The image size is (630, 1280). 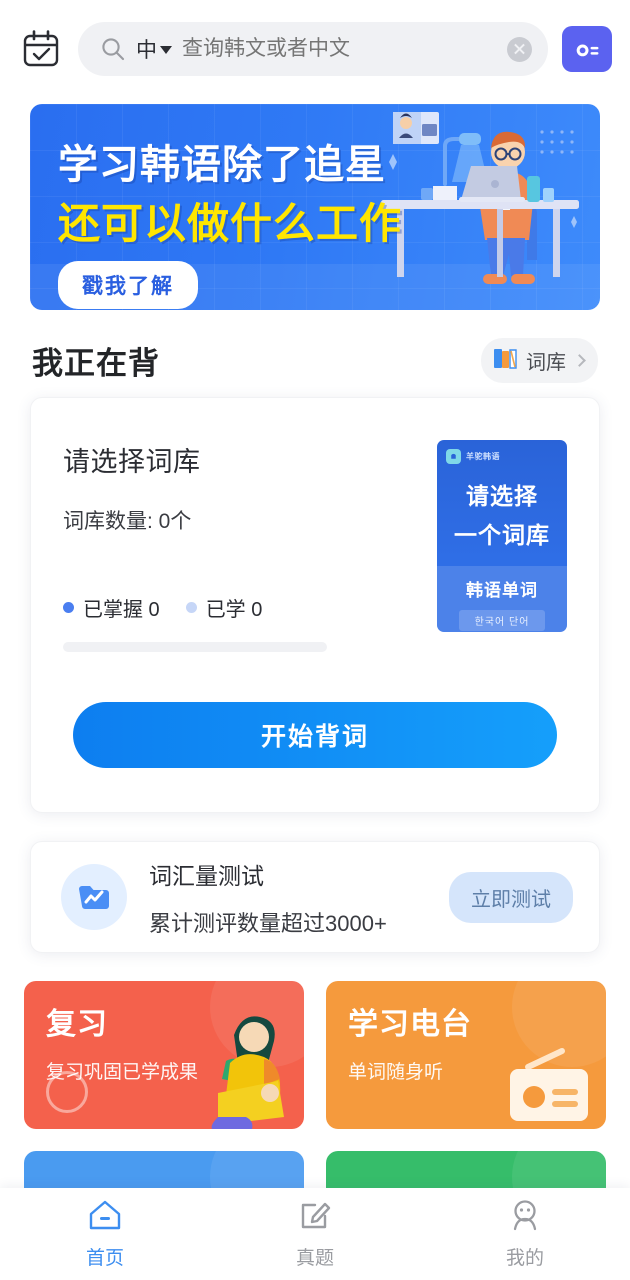 I want to click on search-bar: 中, so click(x=313, y=49).